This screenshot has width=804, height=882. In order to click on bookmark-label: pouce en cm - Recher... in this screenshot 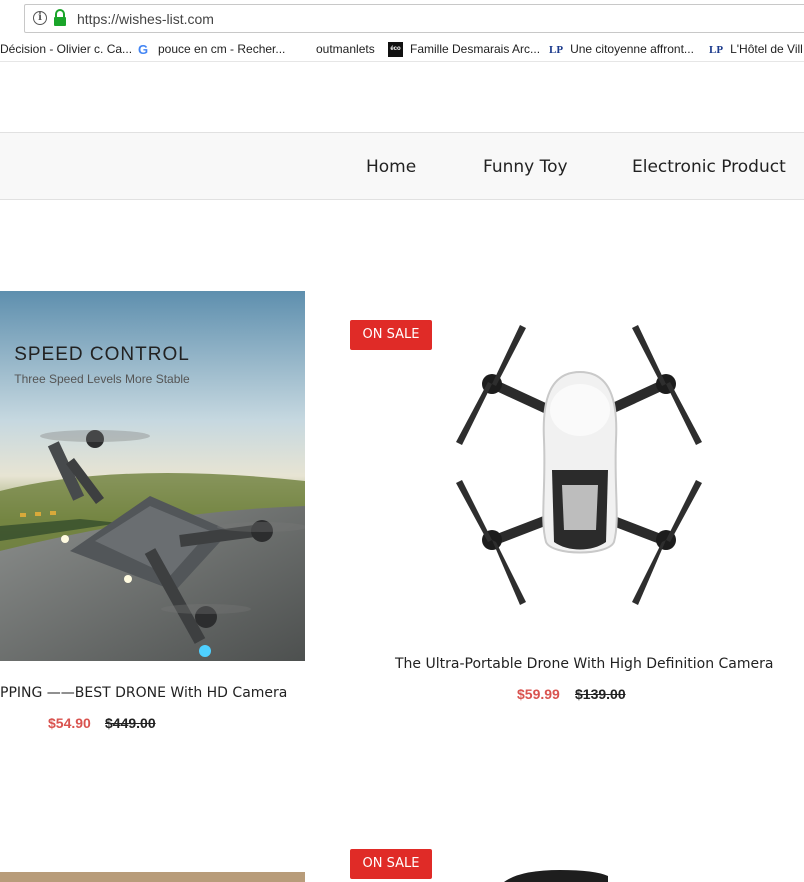, I will do `click(222, 49)`.